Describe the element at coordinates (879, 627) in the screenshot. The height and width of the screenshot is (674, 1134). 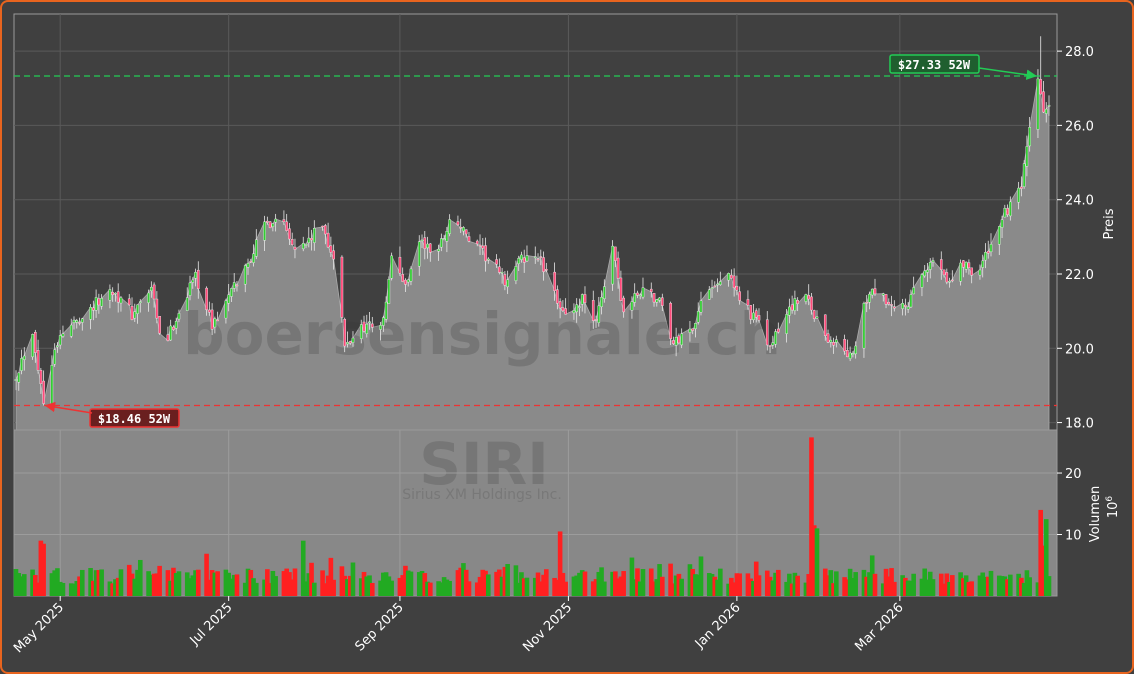
I see `date-tick-label: Mar 2026` at that location.